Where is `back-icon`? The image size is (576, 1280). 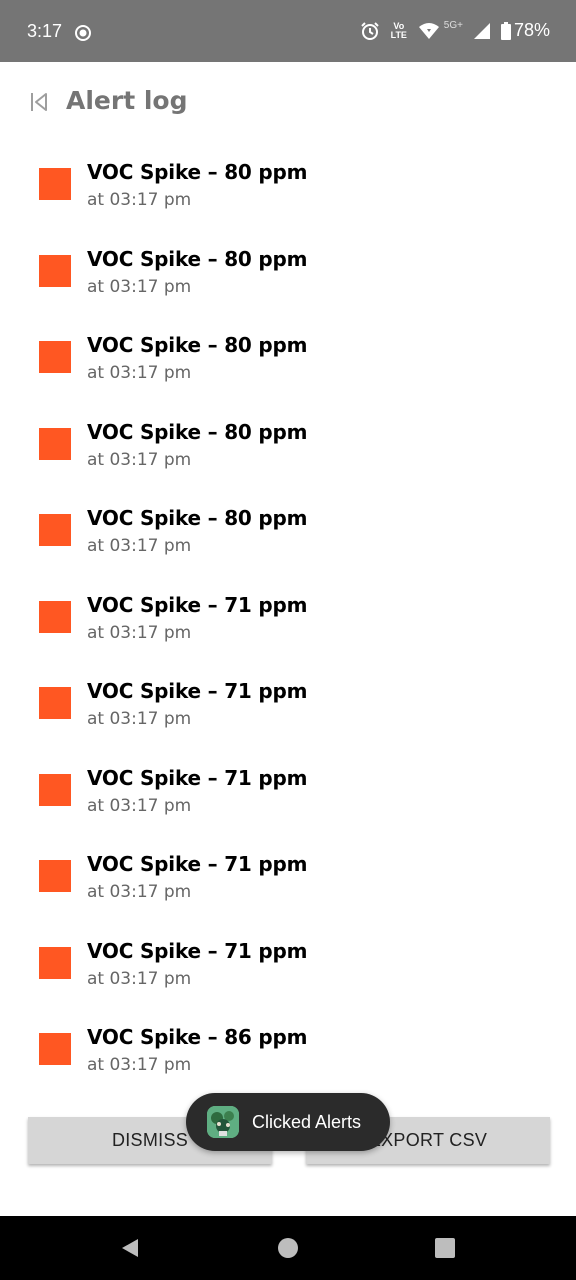 back-icon is located at coordinates (39, 102).